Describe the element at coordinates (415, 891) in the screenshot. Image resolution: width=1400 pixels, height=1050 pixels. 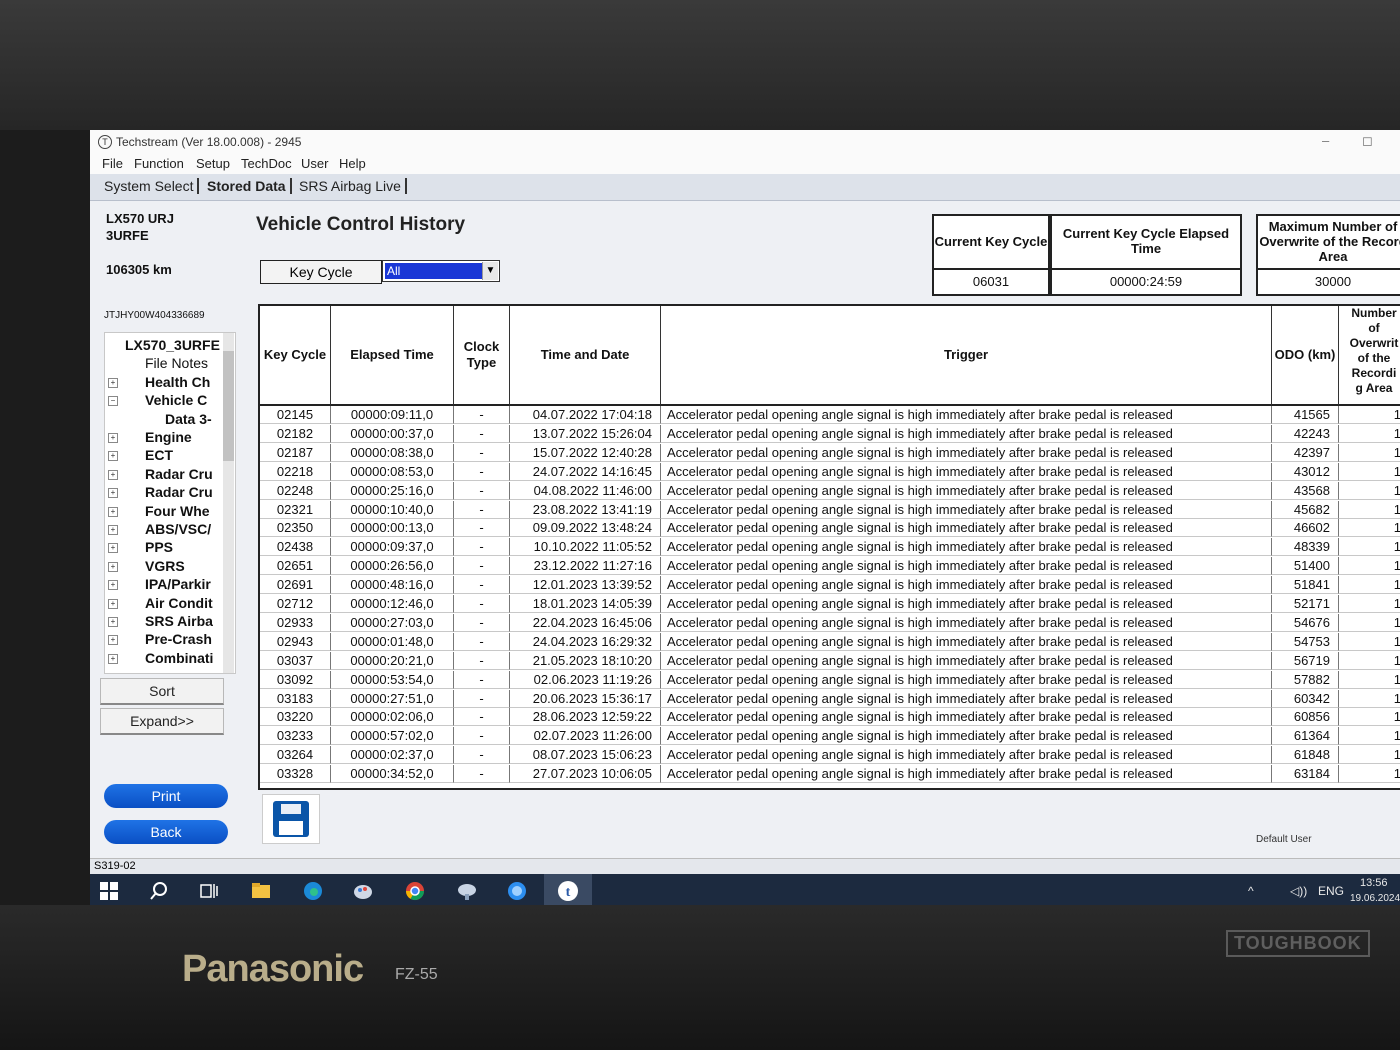
I see `chrome-browser-icon` at that location.